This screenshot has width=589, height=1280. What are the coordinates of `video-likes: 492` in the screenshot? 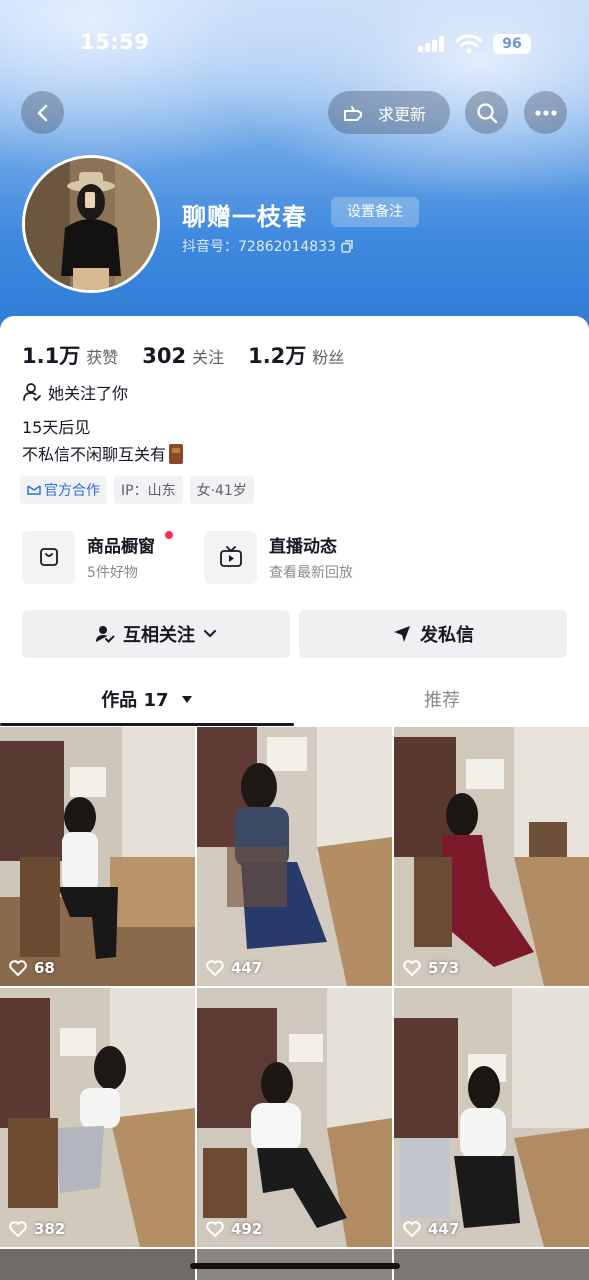 It's located at (234, 1229).